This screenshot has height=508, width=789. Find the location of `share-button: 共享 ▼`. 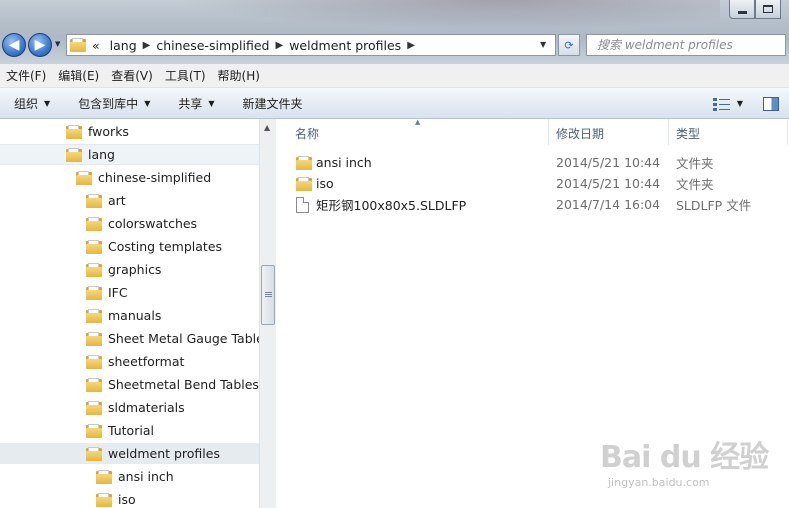

share-button: 共享 ▼ is located at coordinates (196, 103).